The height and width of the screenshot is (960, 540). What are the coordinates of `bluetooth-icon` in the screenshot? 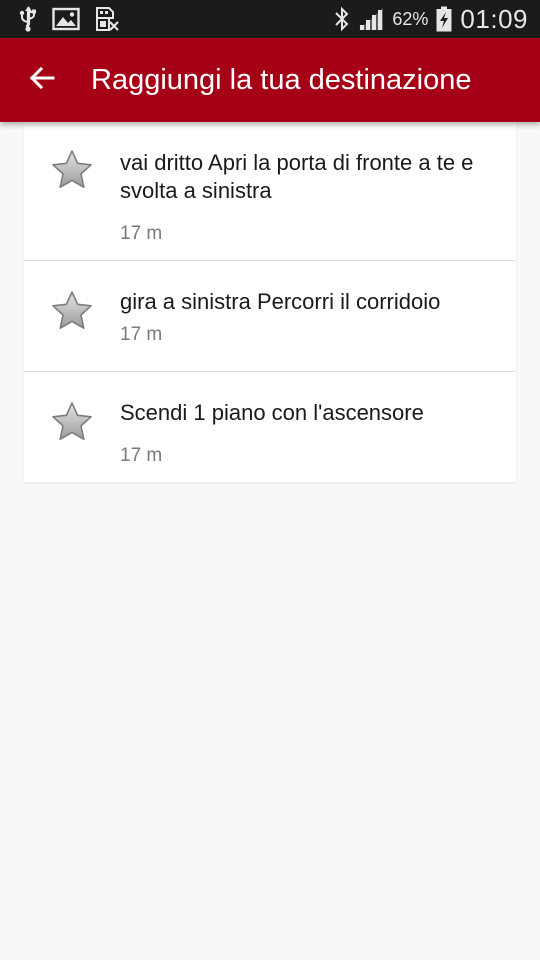 It's located at (342, 19).